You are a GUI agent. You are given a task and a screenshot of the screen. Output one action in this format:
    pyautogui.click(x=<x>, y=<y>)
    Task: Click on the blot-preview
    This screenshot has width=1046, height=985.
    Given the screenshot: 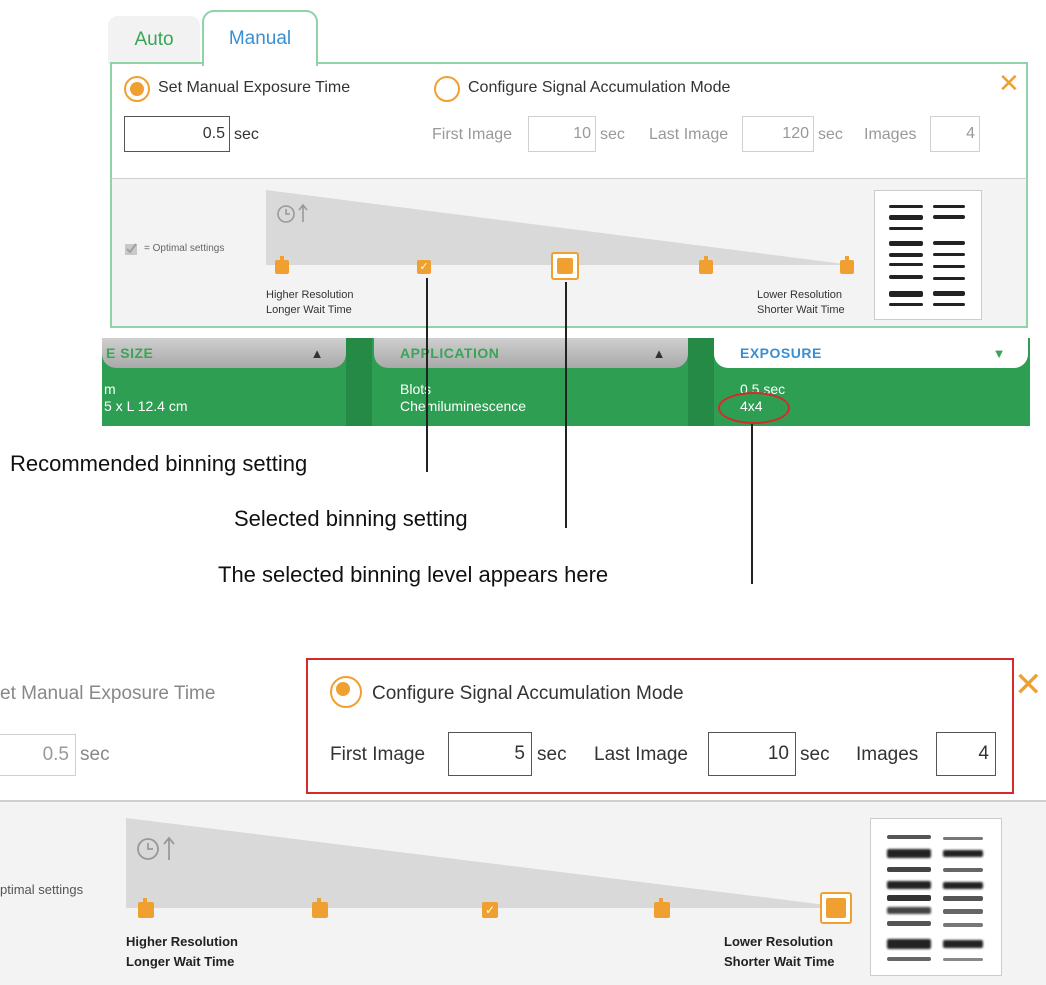 What is the action you would take?
    pyautogui.click(x=928, y=255)
    